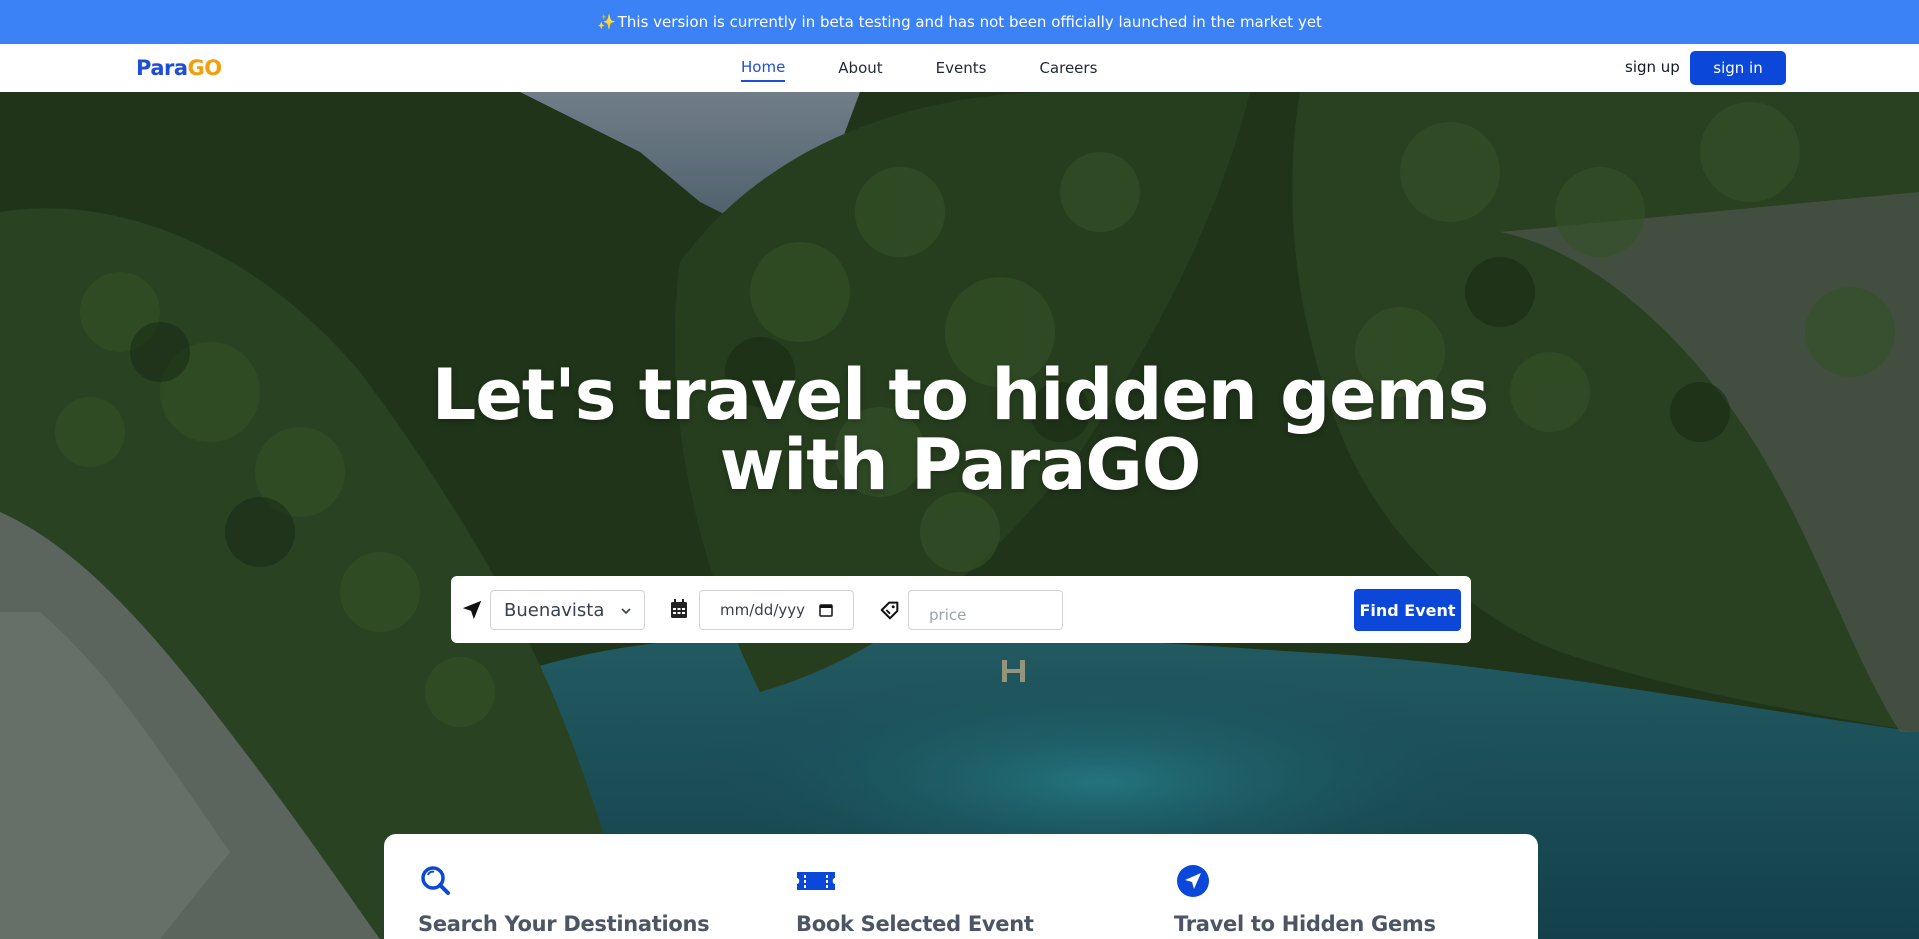 Image resolution: width=1919 pixels, height=939 pixels. Describe the element at coordinates (205, 68) in the screenshot. I see `logo-part-go: GO` at that location.